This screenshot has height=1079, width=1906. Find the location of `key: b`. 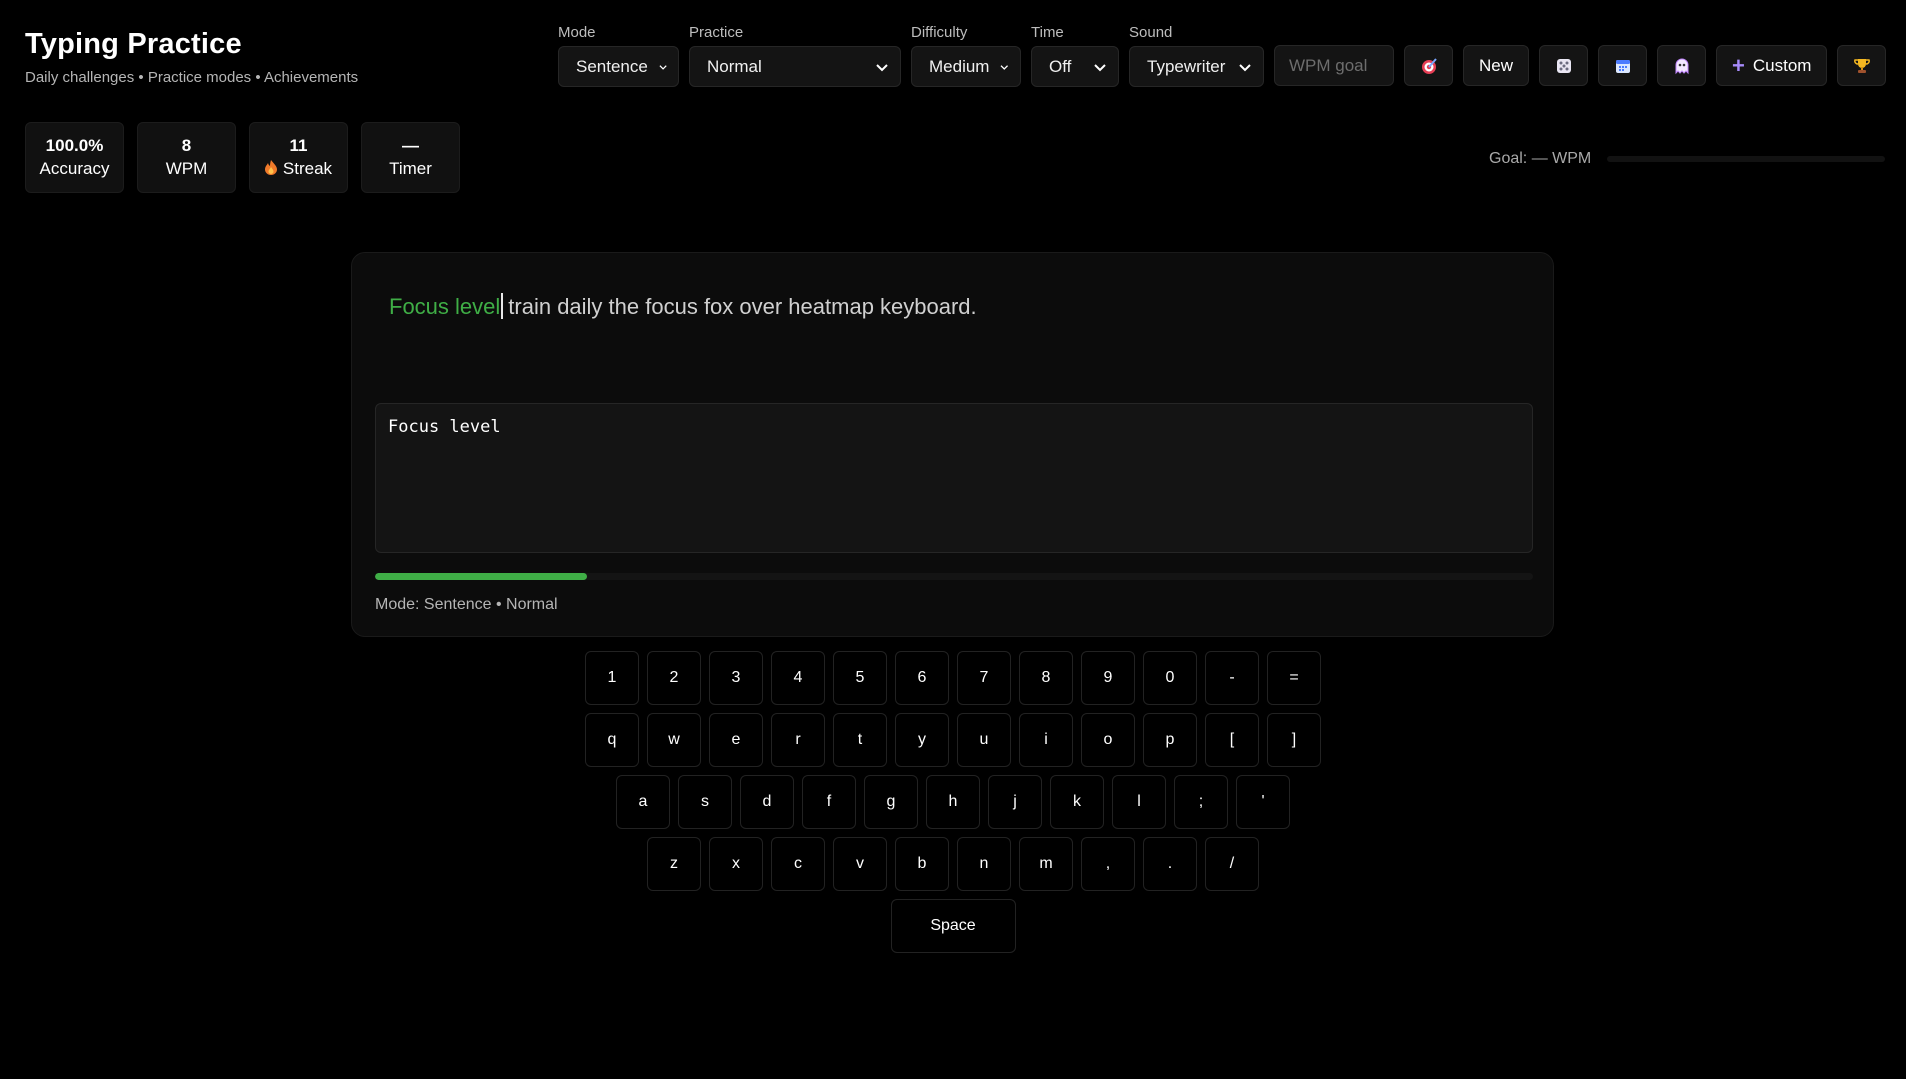

key: b is located at coordinates (922, 864).